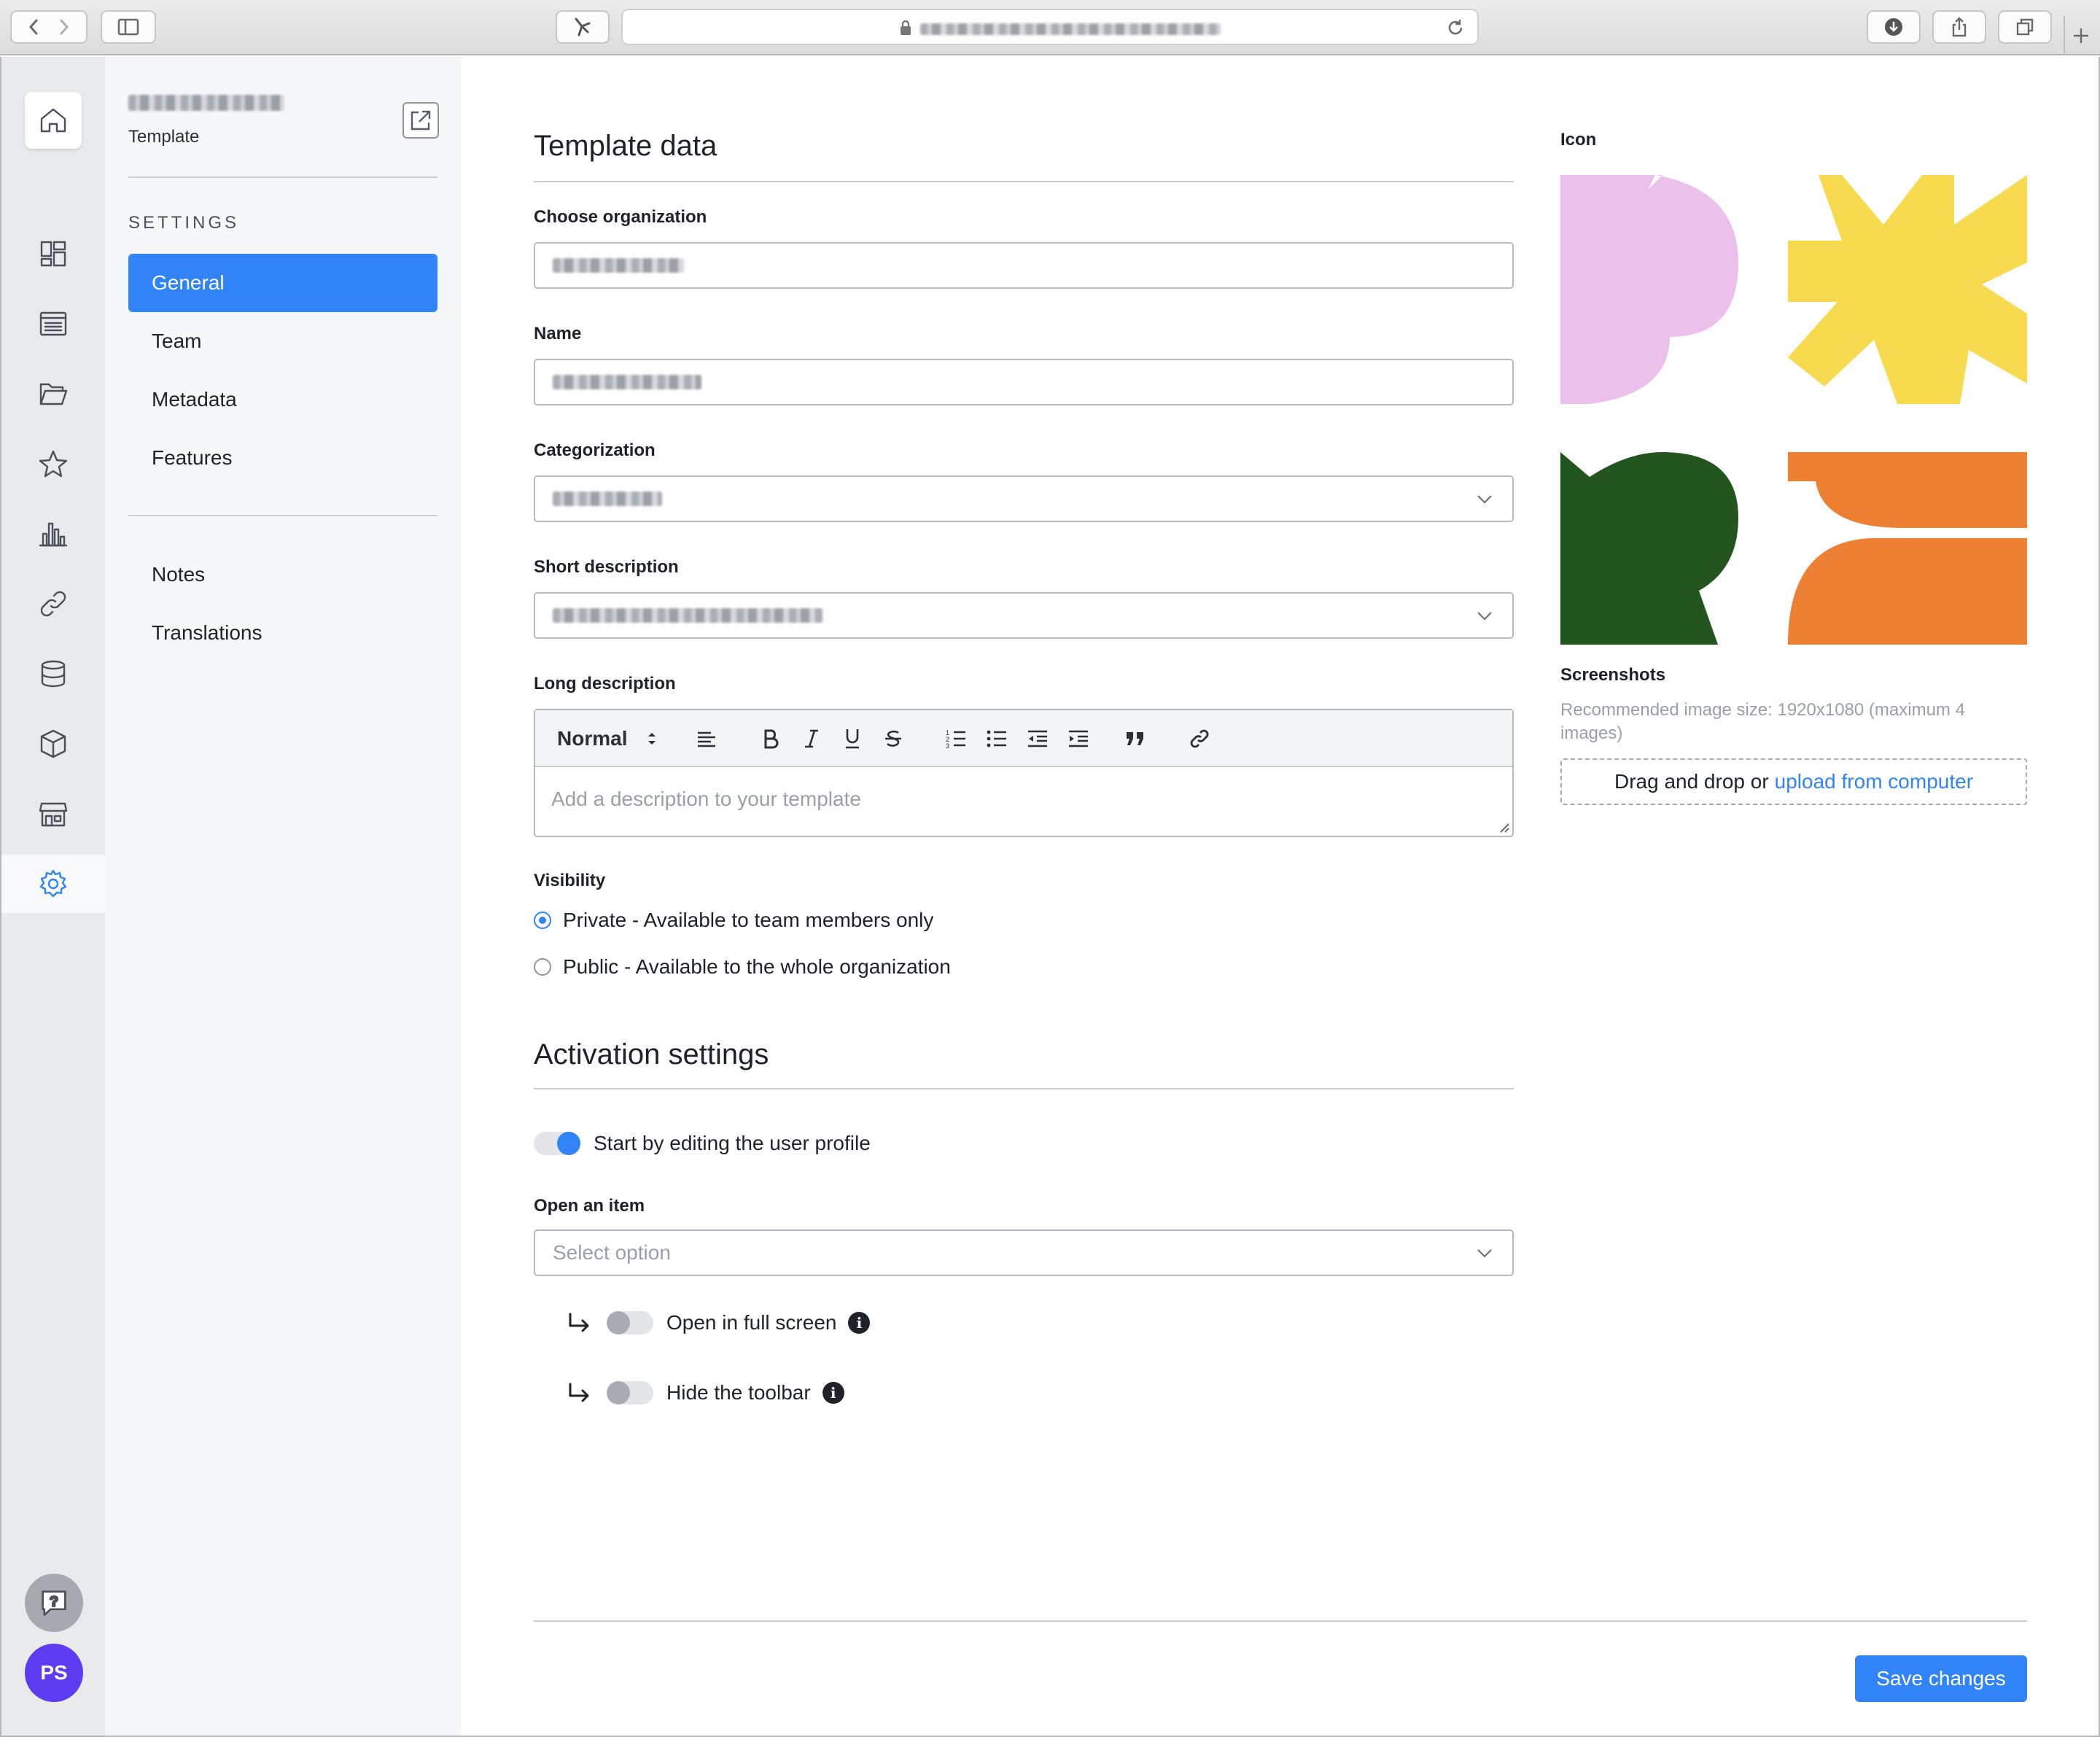 The image size is (2100, 1737). What do you see at coordinates (592, 738) in the screenshot?
I see `text-style-value: Normal` at bounding box center [592, 738].